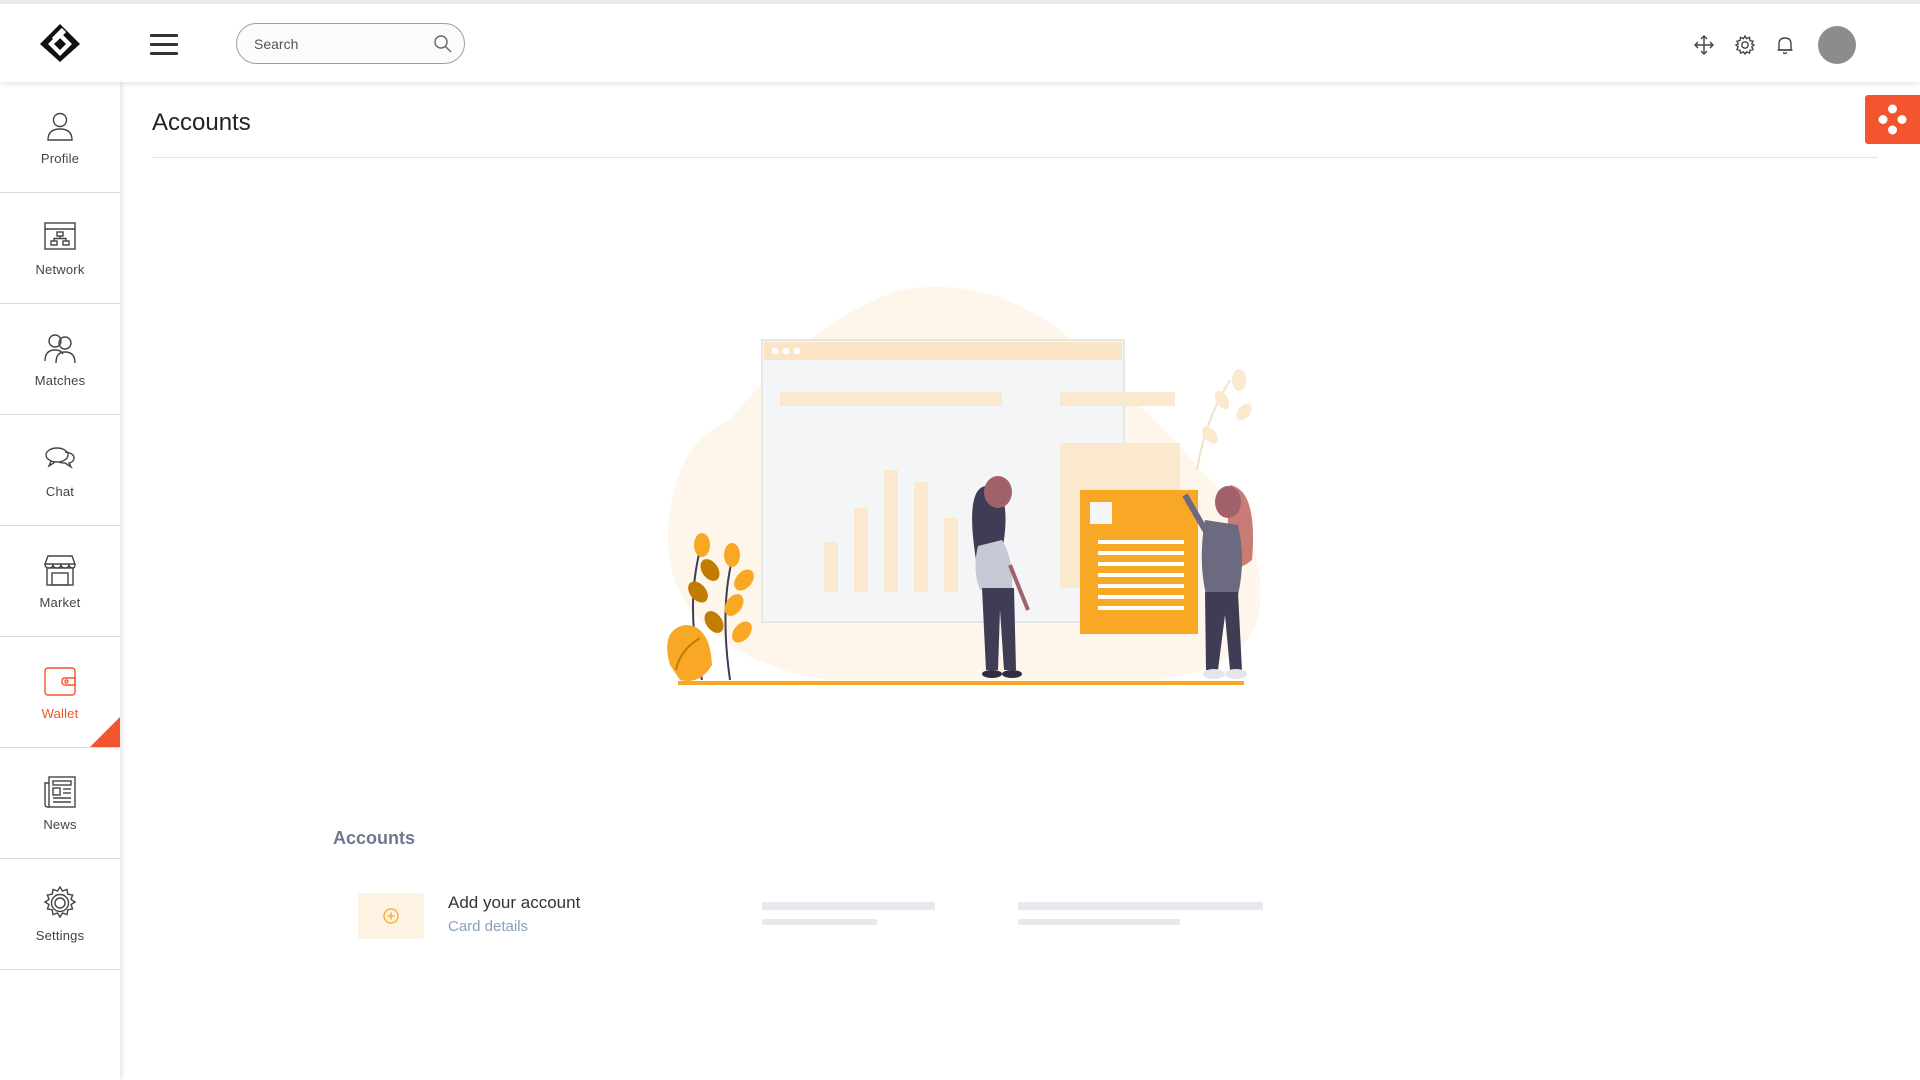 The image size is (1920, 1080). Describe the element at coordinates (1015, 157) in the screenshot. I see `title-divider` at that location.